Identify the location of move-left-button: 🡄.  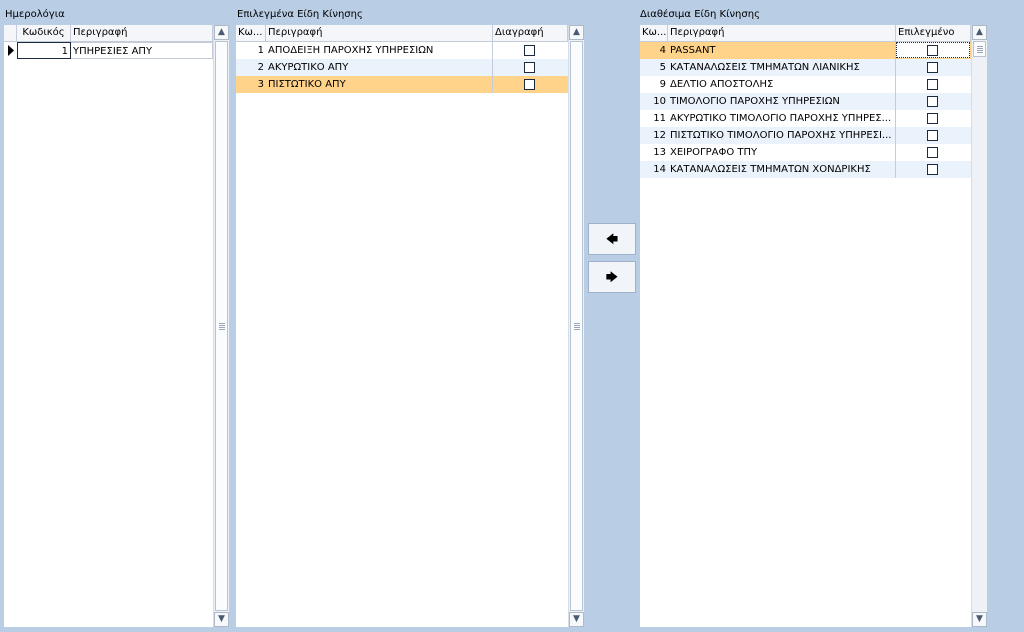
(612, 239).